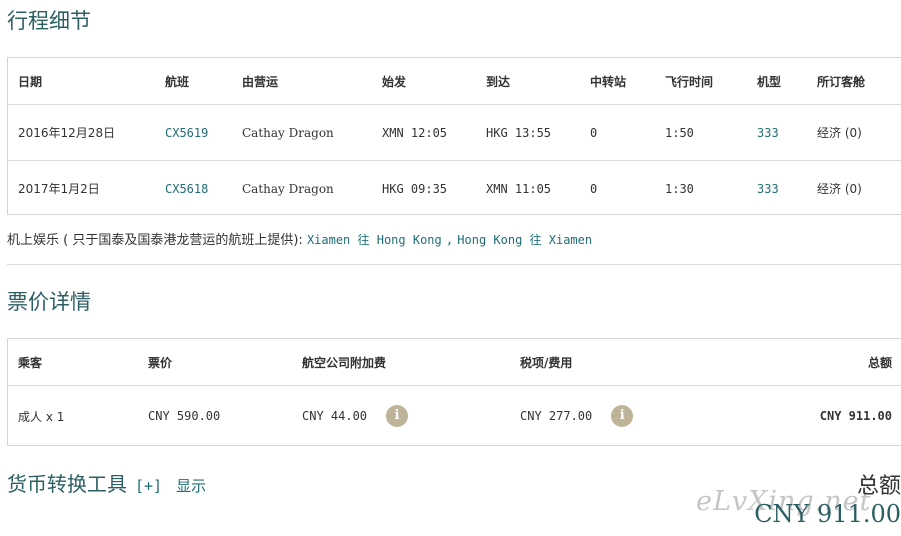  Describe the element at coordinates (415, 132) in the screenshot. I see `depart: XMN 12:05` at that location.